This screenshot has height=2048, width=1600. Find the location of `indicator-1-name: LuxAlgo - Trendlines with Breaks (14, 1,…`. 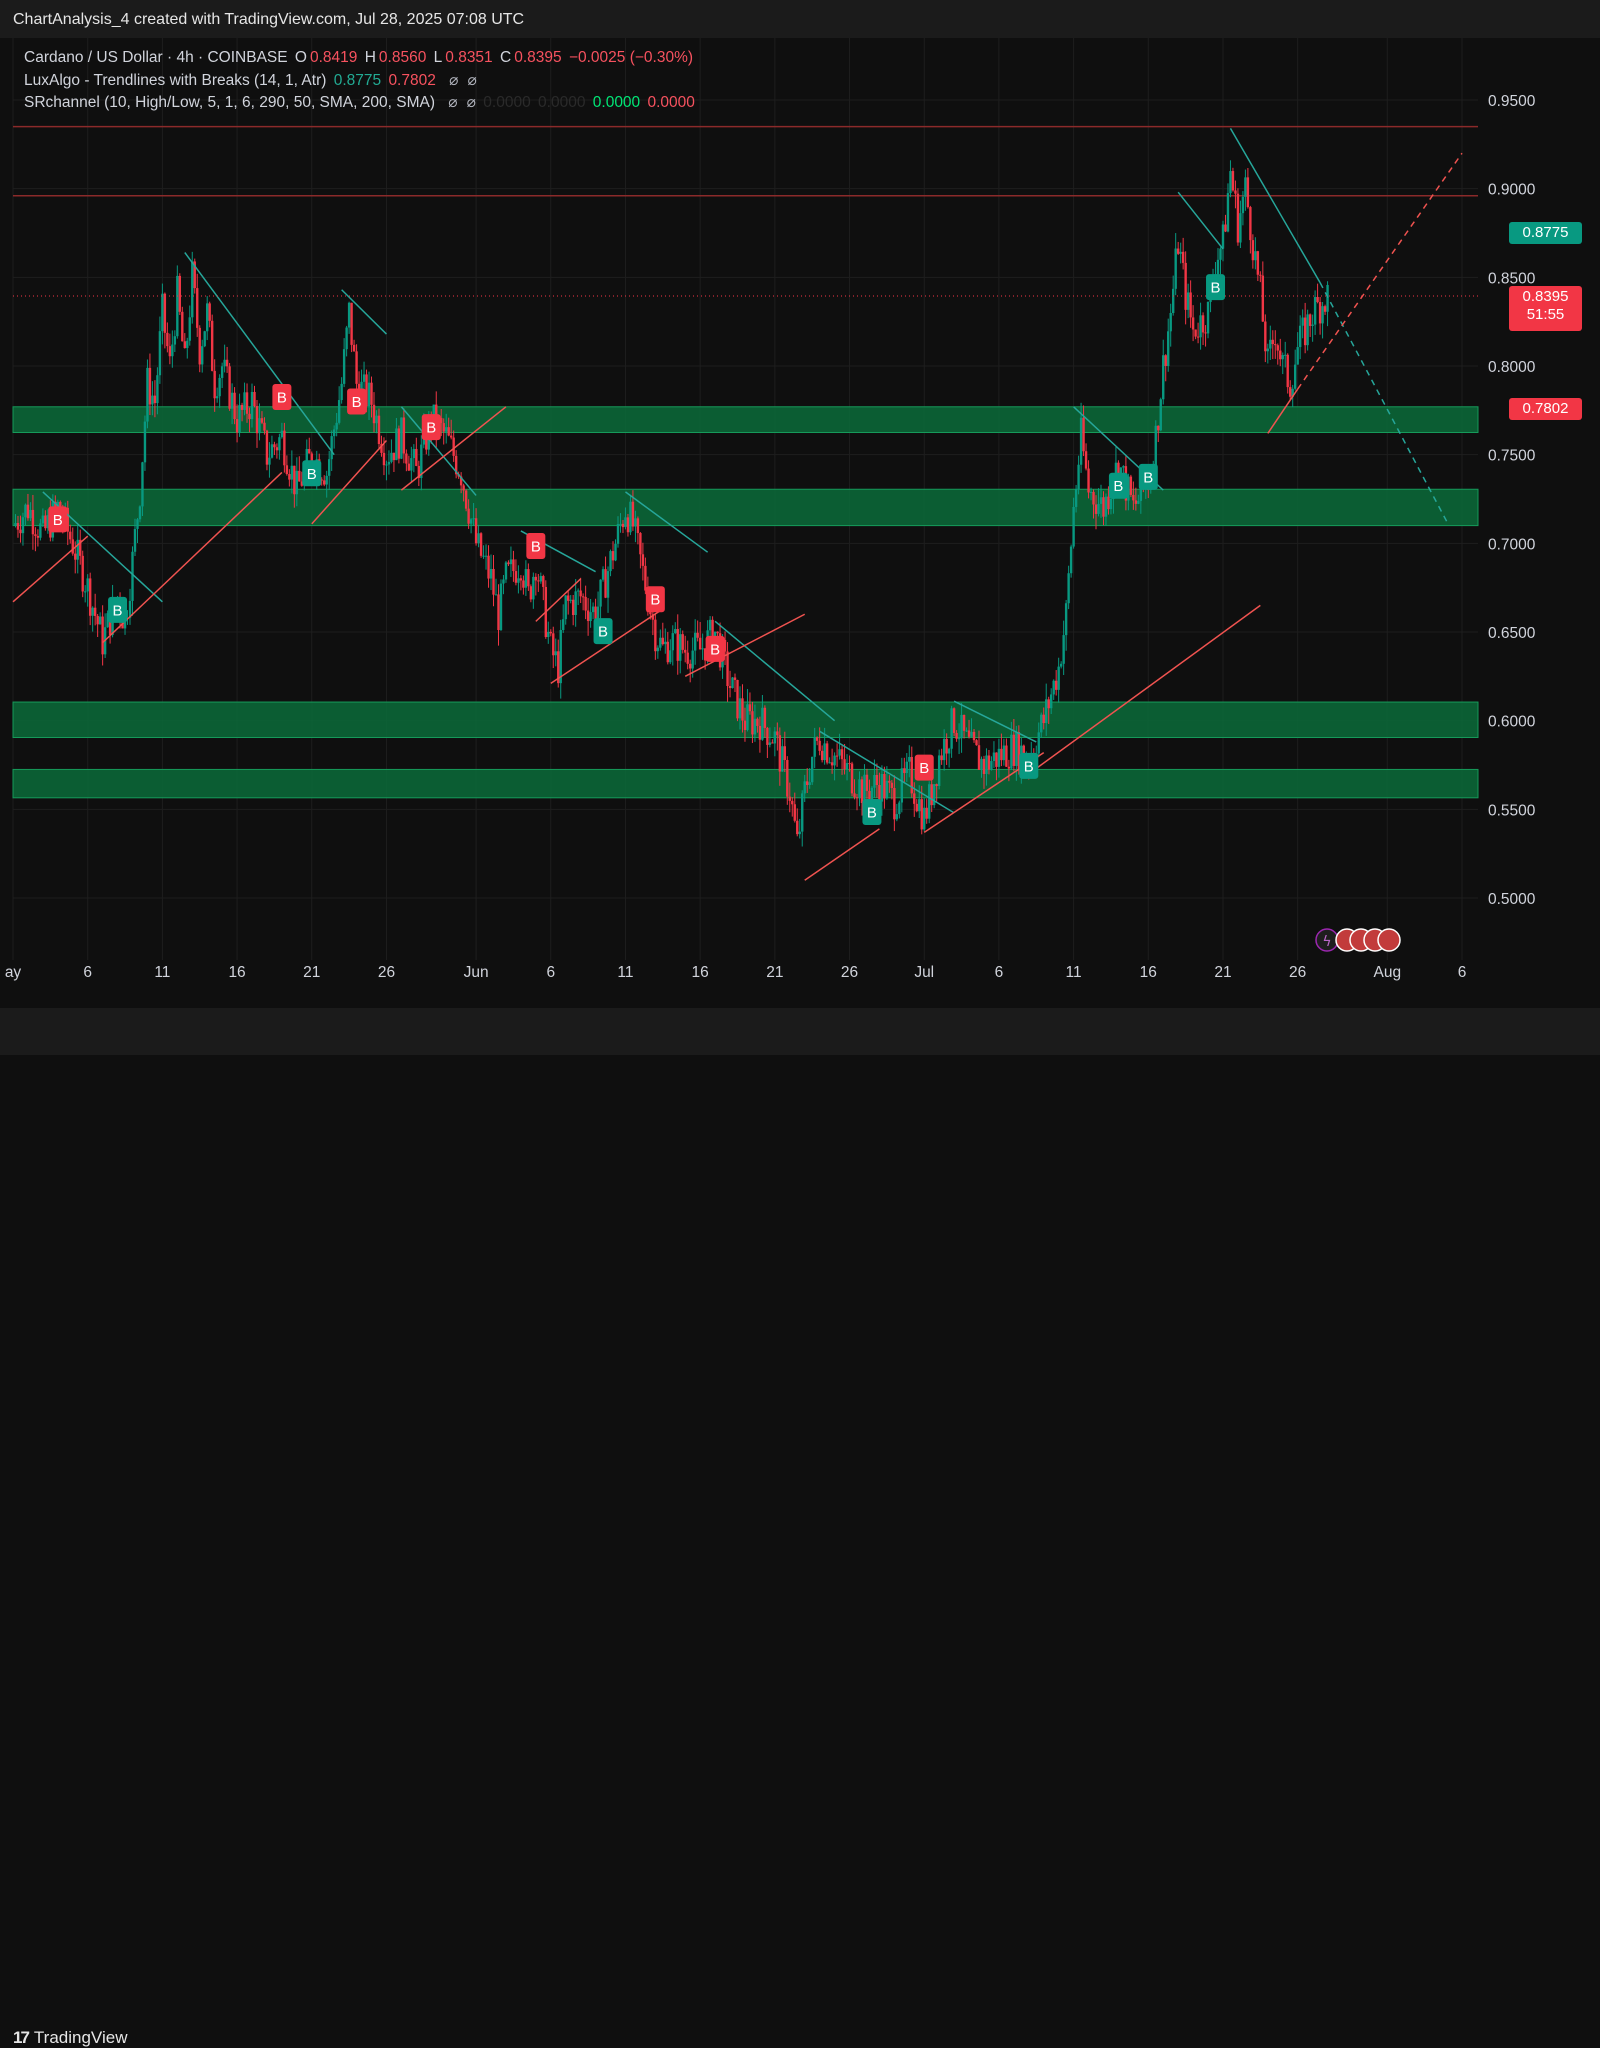

indicator-1-name: LuxAlgo - Trendlines with Breaks (14, 1,… is located at coordinates (175, 80).